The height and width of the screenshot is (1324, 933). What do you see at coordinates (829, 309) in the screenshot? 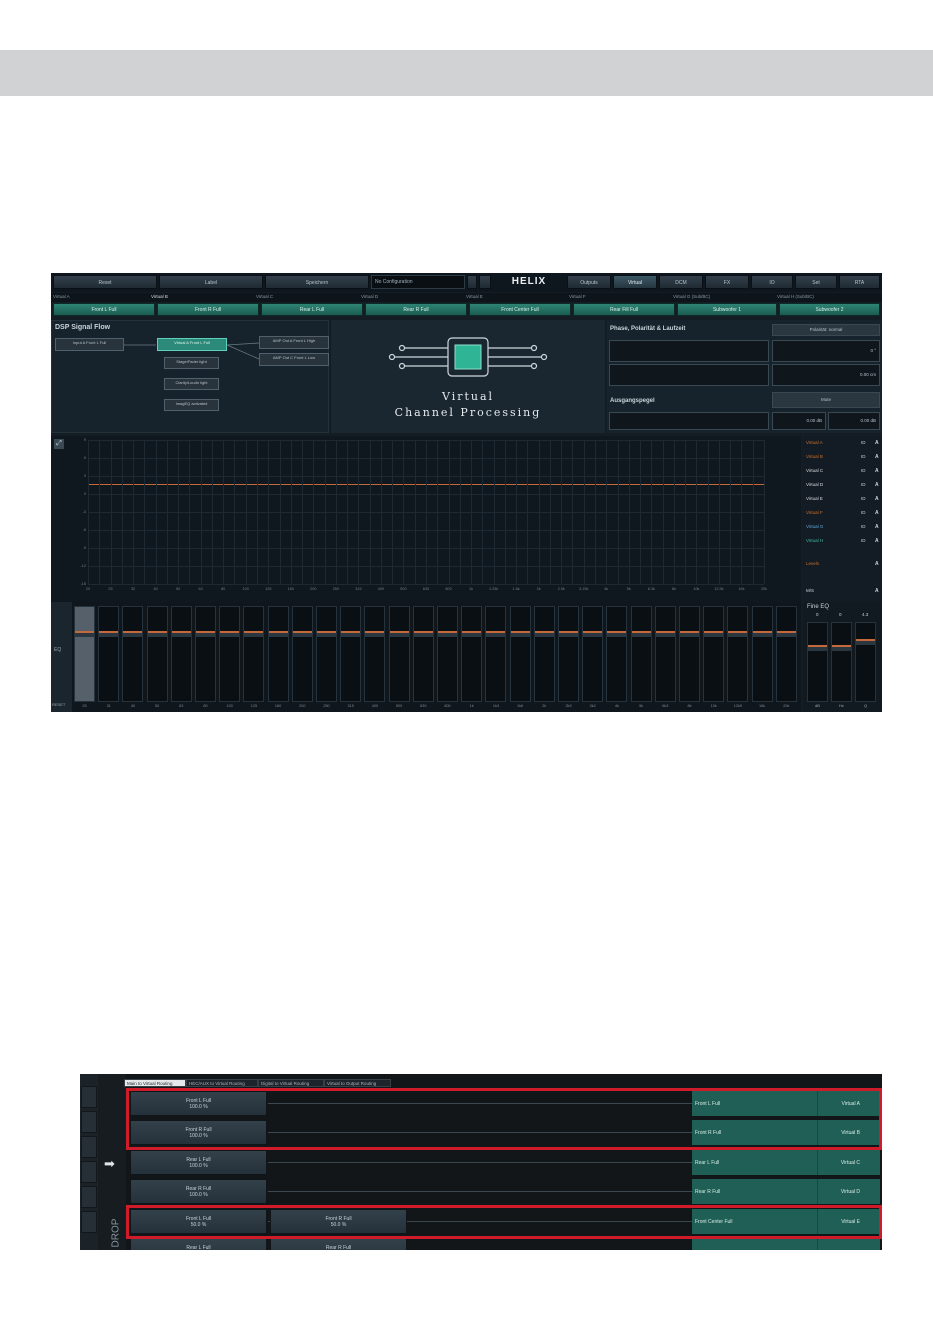
I see `channel-button: Subwoofer 2` at bounding box center [829, 309].